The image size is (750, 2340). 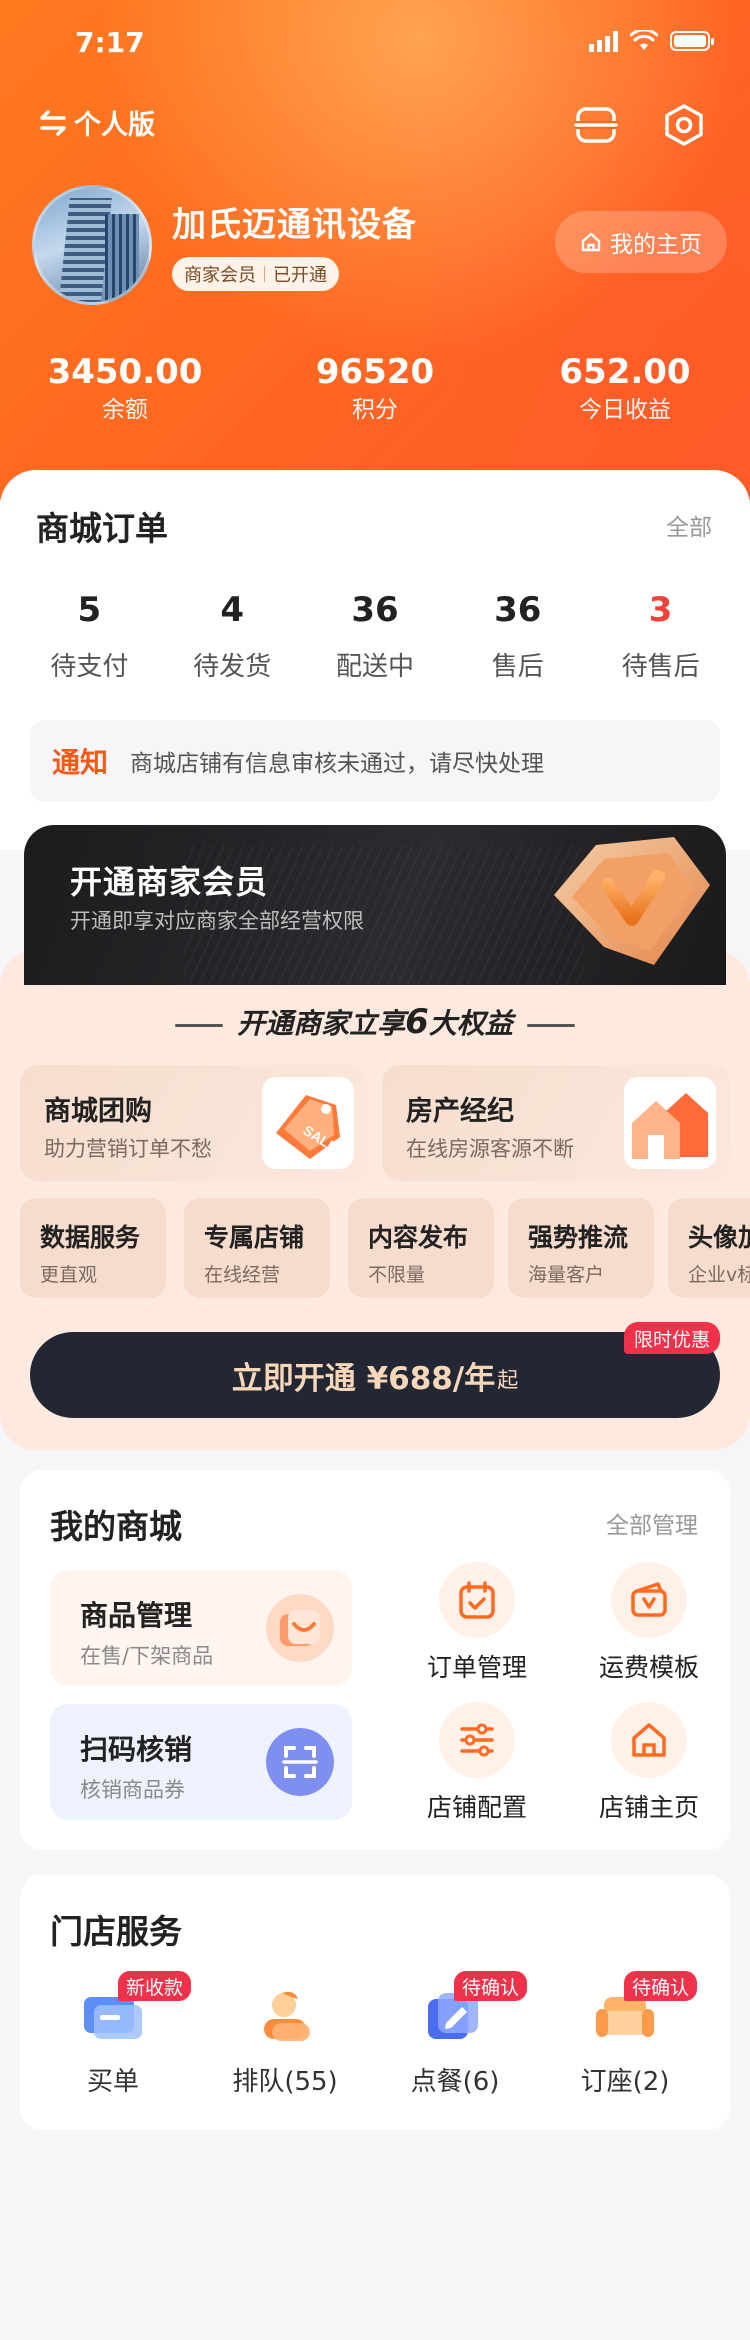 I want to click on calendar-check-icon, so click(x=477, y=1600).